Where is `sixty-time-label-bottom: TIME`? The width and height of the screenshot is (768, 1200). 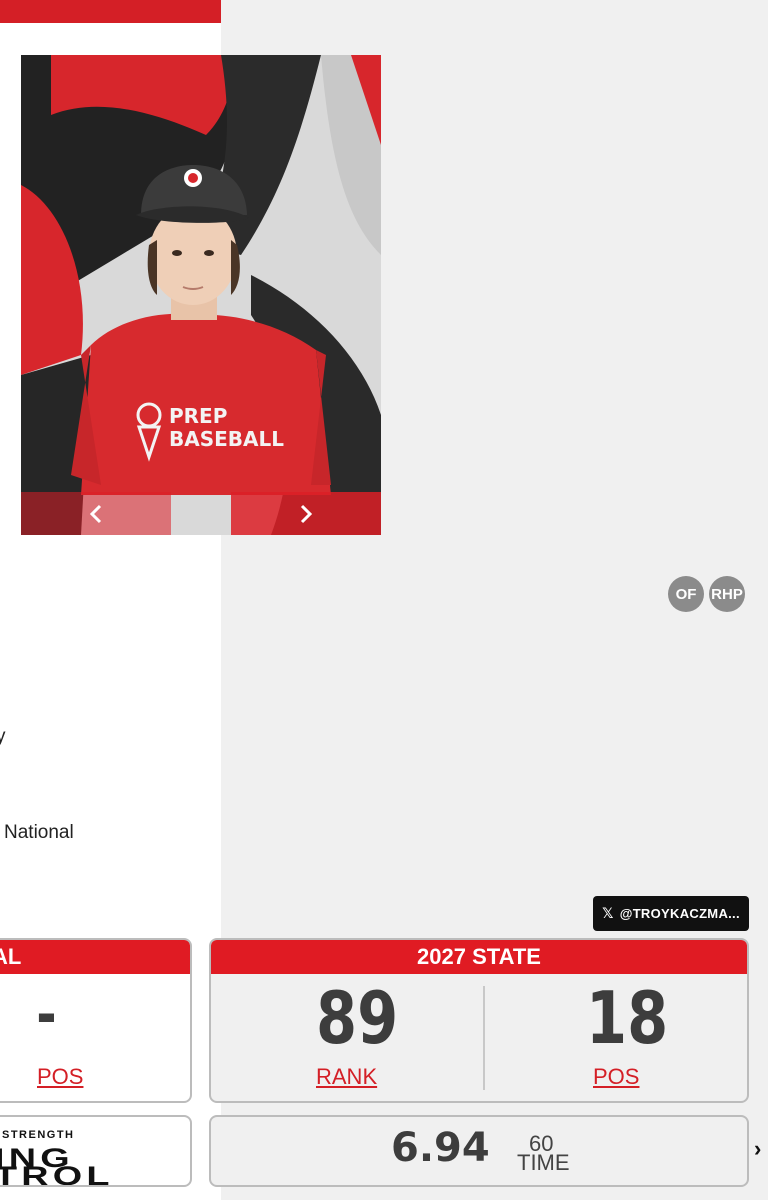
sixty-time-label-bottom: TIME is located at coordinates (543, 1162).